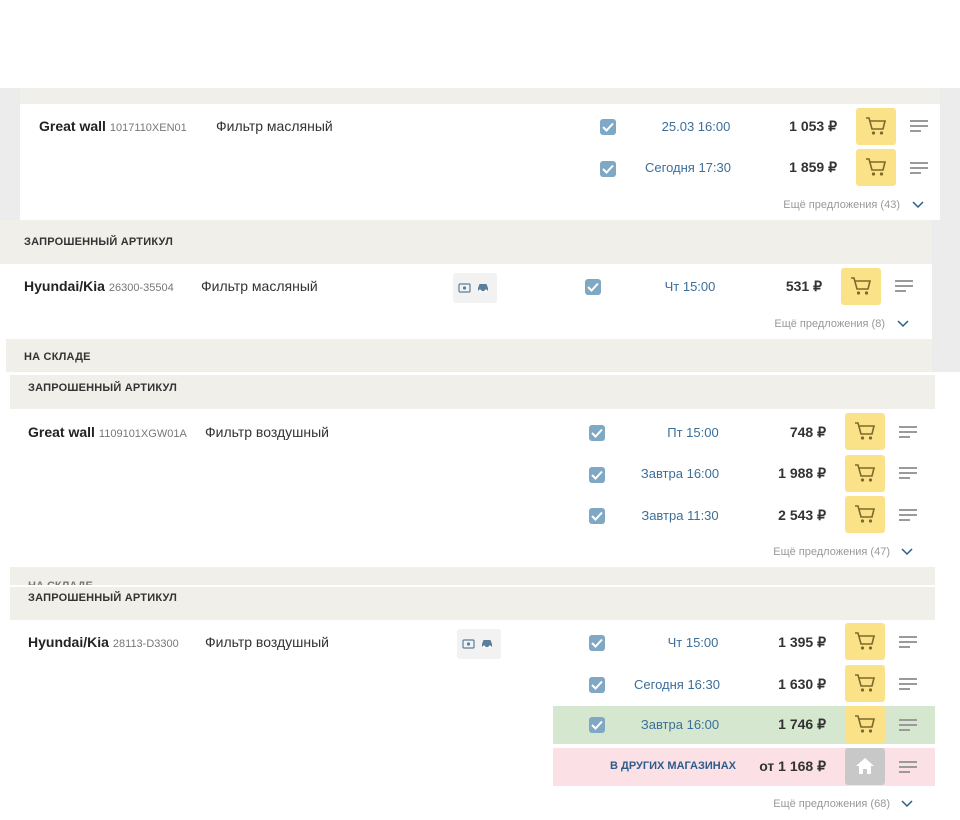  What do you see at coordinates (802, 473) in the screenshot?
I see `offer-price: 1 988 ₽` at bounding box center [802, 473].